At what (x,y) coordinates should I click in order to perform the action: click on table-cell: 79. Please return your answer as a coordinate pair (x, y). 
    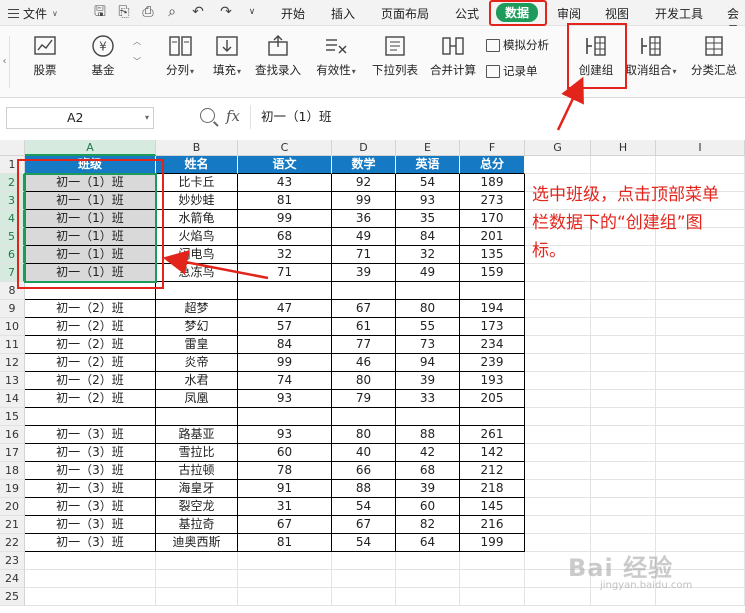
    Looking at the image, I should click on (364, 399).